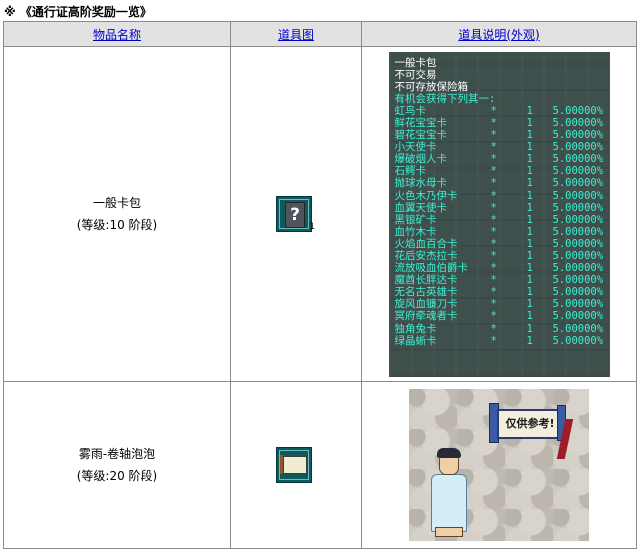 This screenshot has width=639, height=556. I want to click on tooltip-line: 不可存放保险箱, so click(431, 86).